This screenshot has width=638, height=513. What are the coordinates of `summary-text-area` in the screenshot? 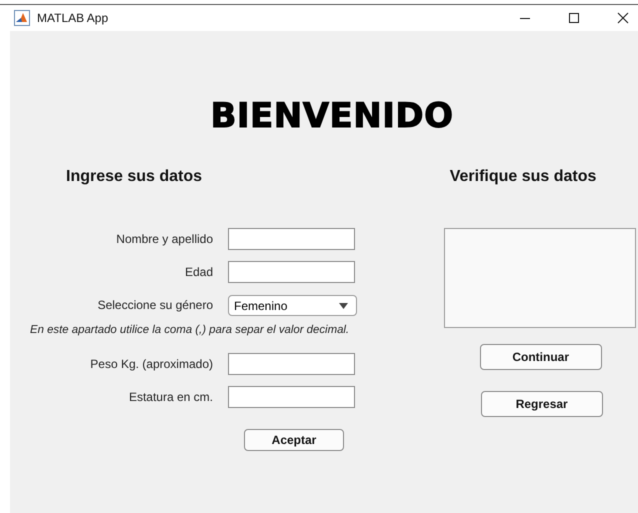 It's located at (540, 278).